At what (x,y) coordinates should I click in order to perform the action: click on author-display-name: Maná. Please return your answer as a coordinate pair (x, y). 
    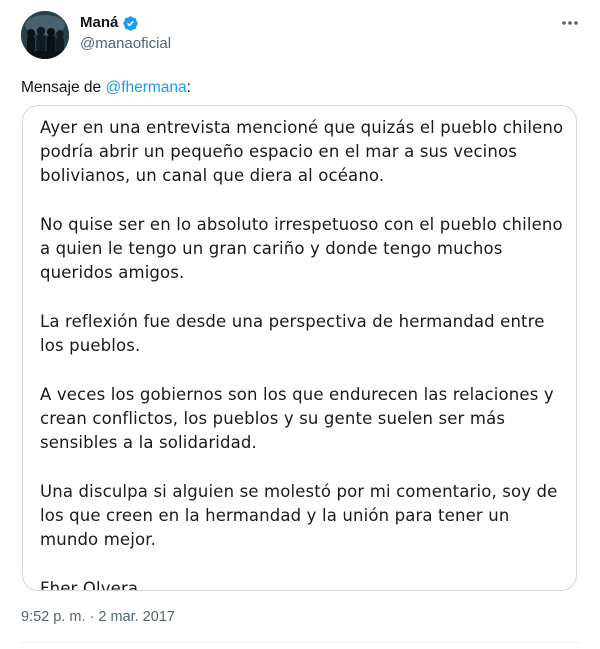
    Looking at the image, I should click on (99, 23).